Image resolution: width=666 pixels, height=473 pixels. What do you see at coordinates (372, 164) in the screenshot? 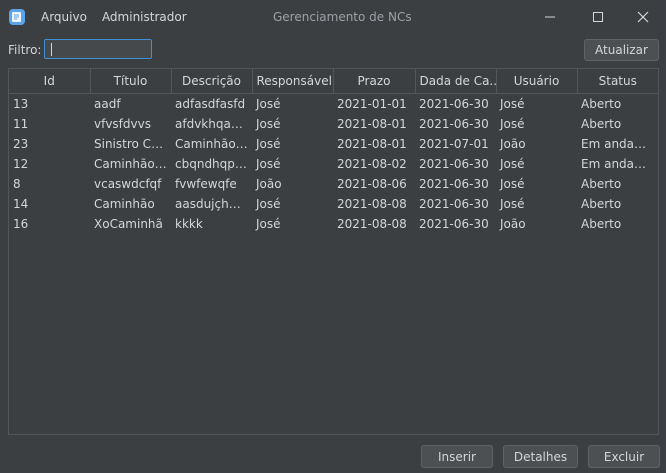
I see `cell-prazo: 2021-08-02` at bounding box center [372, 164].